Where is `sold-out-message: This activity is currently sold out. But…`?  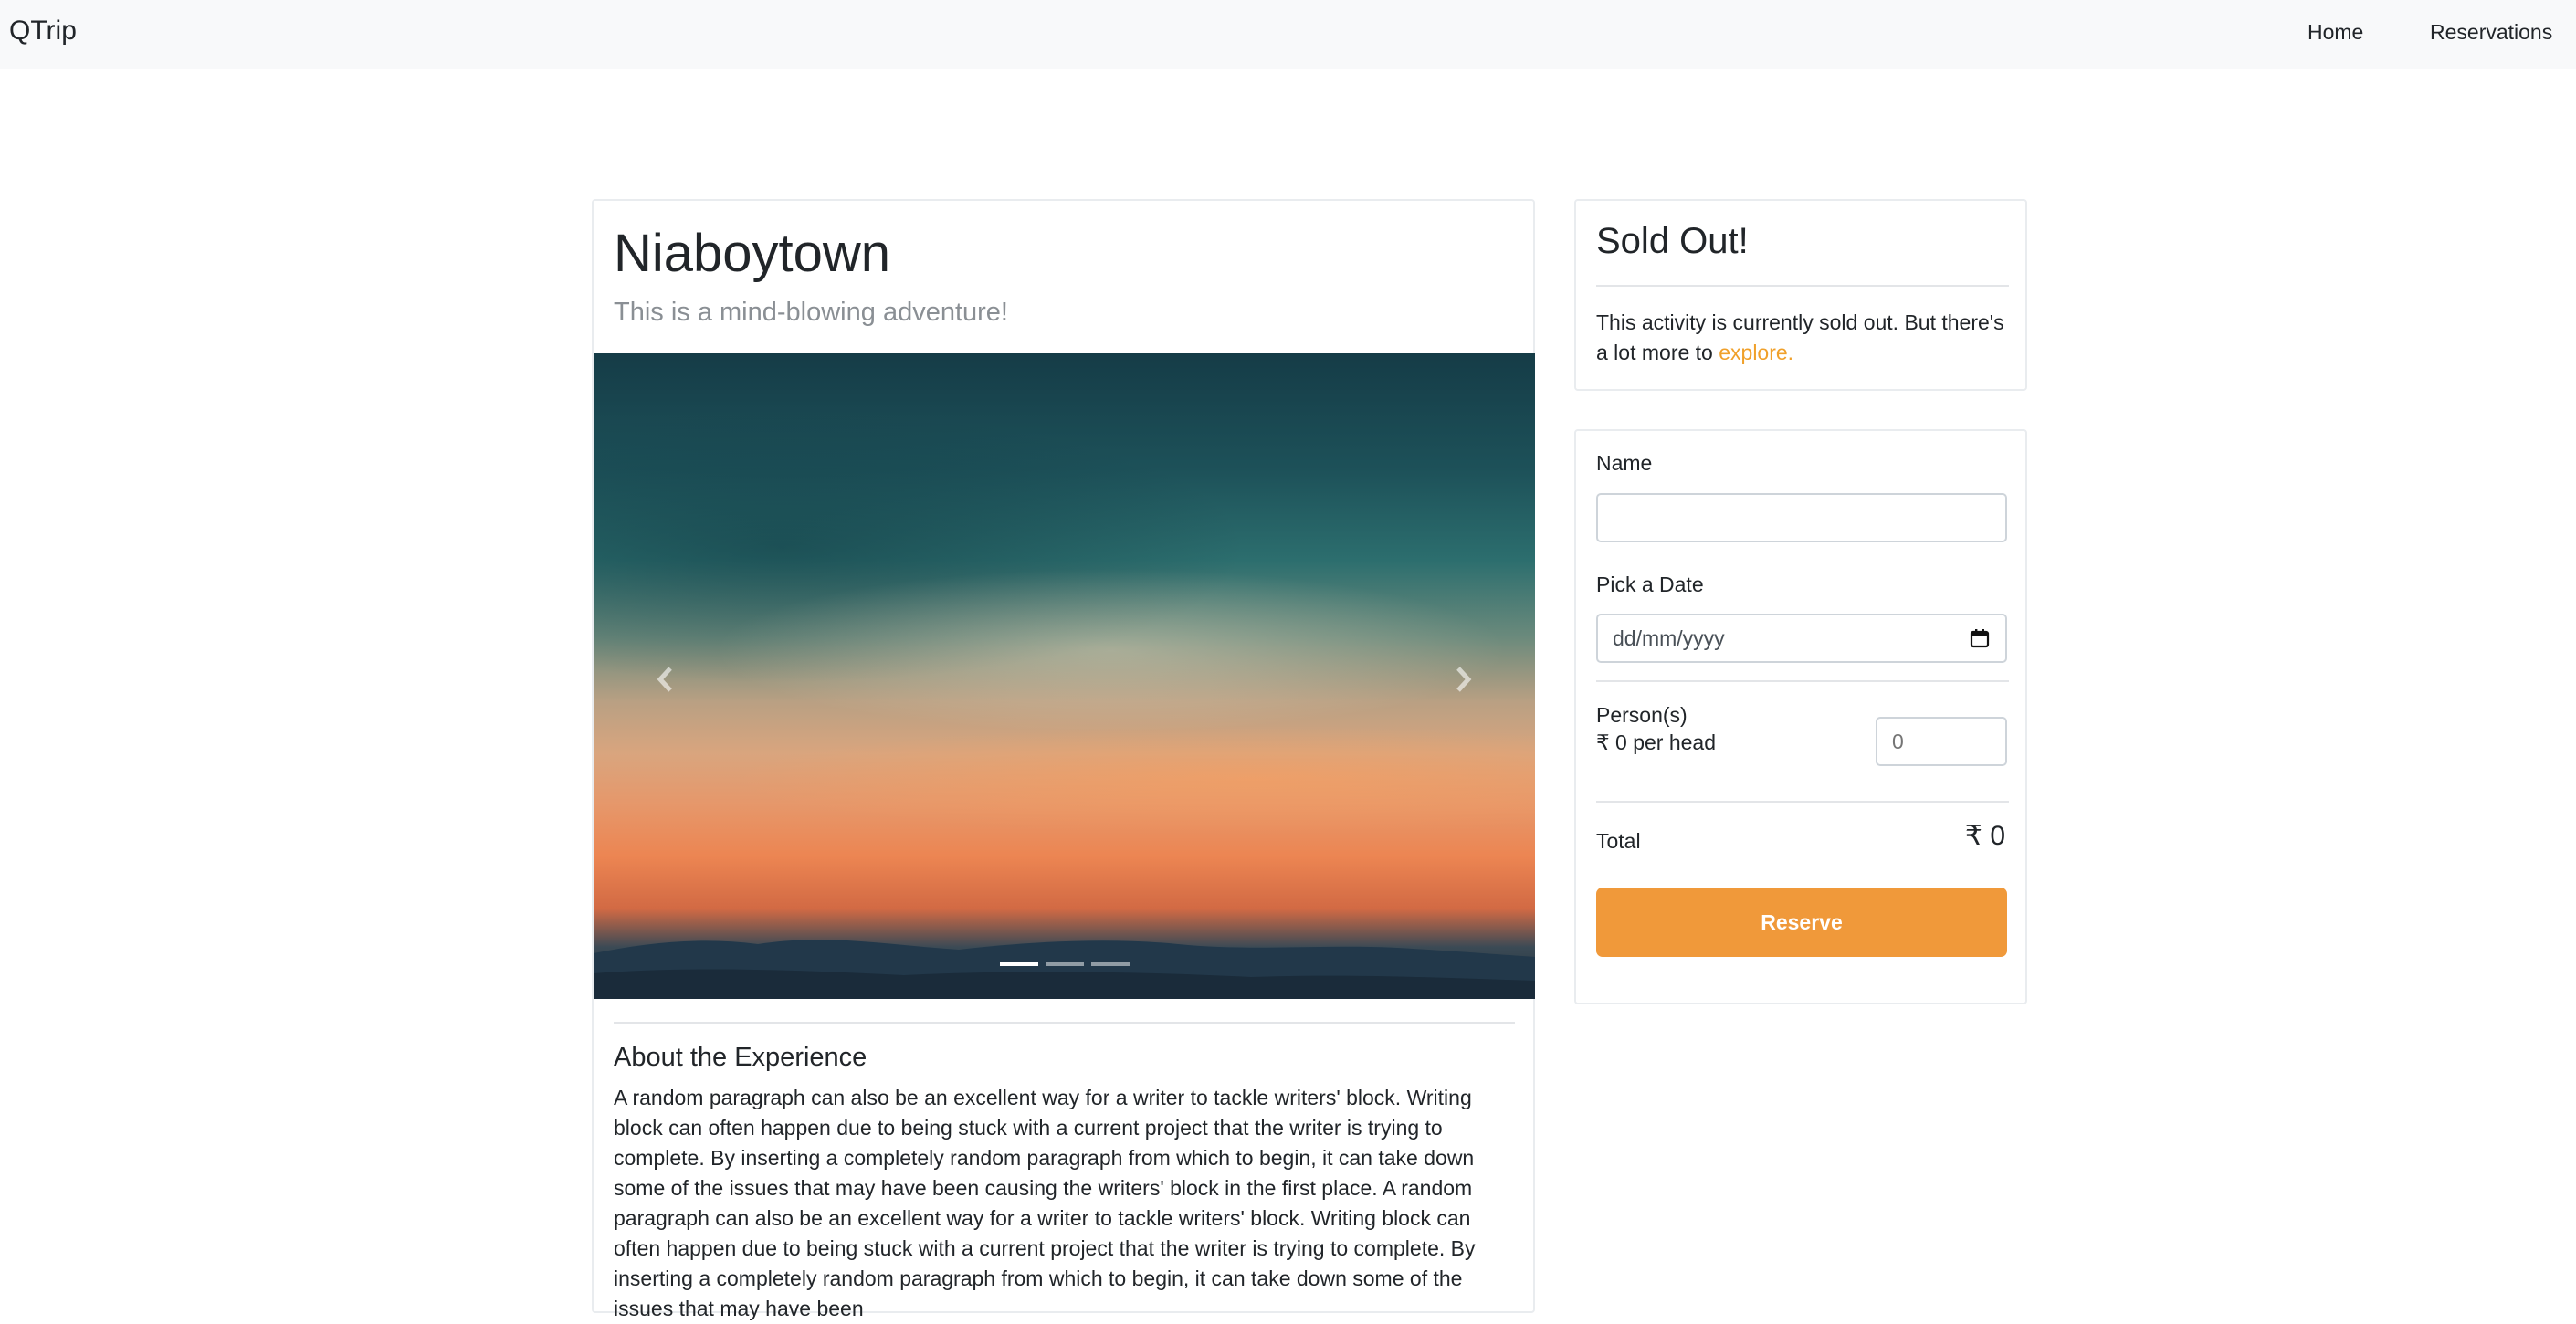 sold-out-message: This activity is currently sold out. But… is located at coordinates (1800, 337).